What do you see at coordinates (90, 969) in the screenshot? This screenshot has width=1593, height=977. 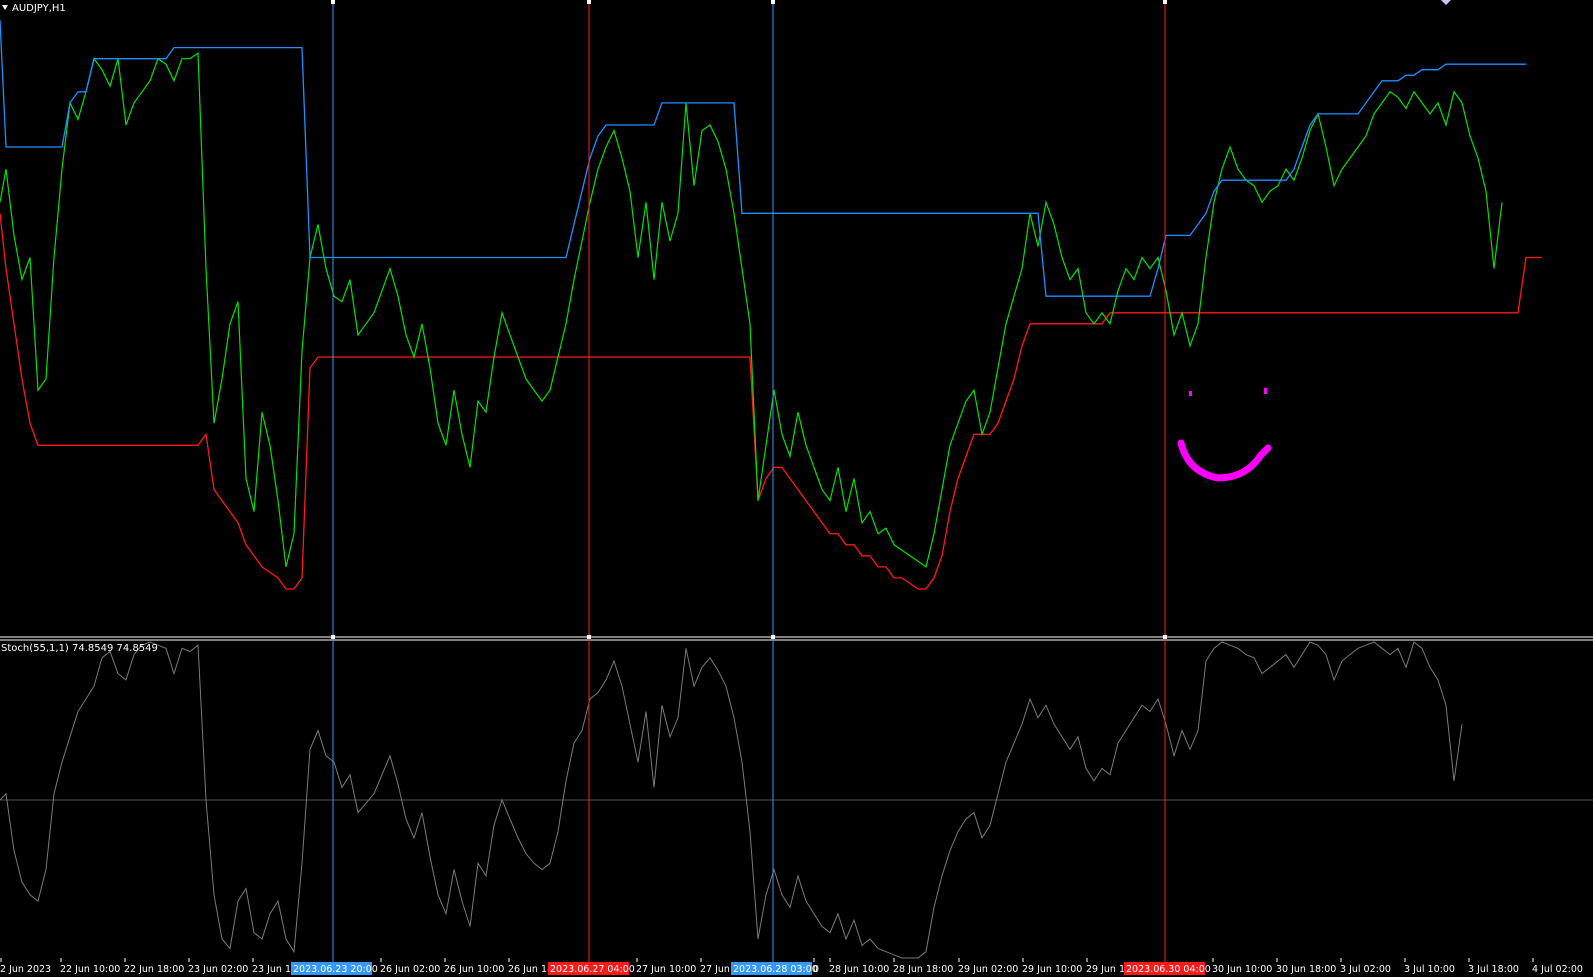 I see `time-tick-label: 22 Jun 10:00` at bounding box center [90, 969].